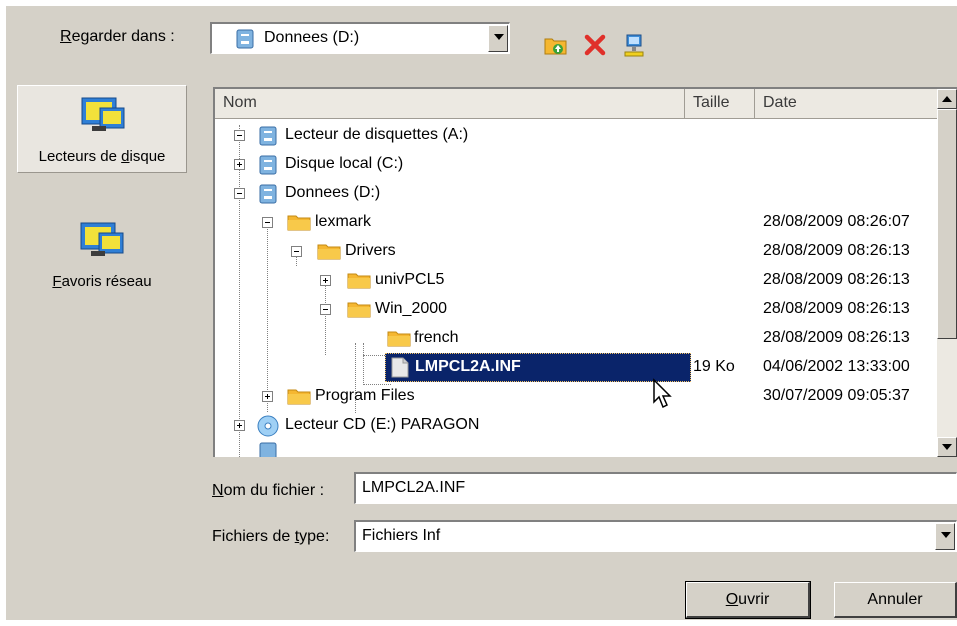  I want to click on tree-row-name: Donnees (D:), so click(333, 192).